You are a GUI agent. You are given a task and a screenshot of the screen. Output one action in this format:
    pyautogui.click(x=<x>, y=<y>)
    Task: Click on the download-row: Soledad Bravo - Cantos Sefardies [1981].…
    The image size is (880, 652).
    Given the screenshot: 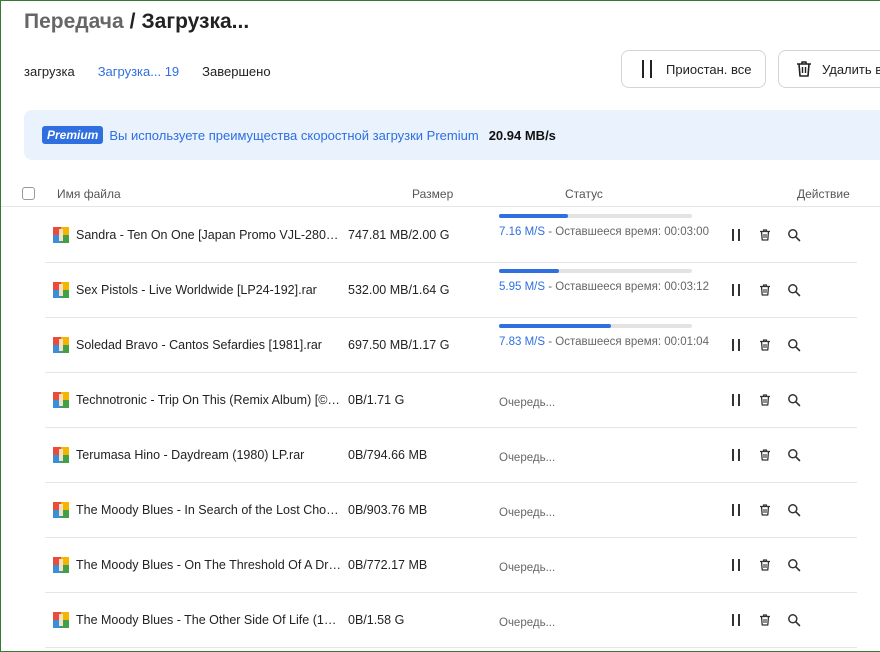 What is the action you would take?
    pyautogui.click(x=451, y=345)
    